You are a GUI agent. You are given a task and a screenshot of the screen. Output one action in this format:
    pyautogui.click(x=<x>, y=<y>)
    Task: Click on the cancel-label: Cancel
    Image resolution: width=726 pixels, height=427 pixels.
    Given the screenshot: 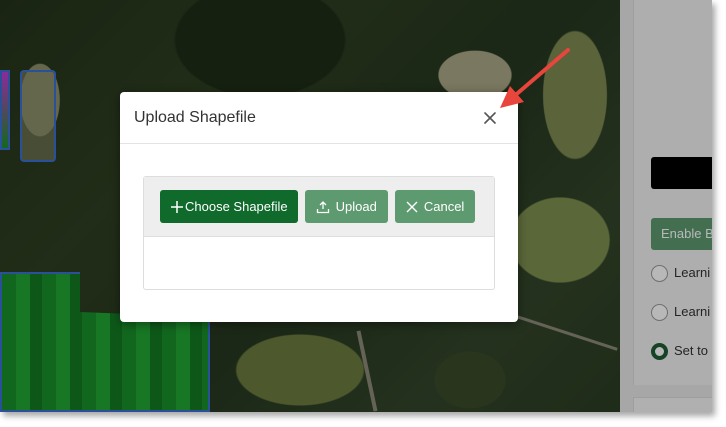 What is the action you would take?
    pyautogui.click(x=444, y=206)
    